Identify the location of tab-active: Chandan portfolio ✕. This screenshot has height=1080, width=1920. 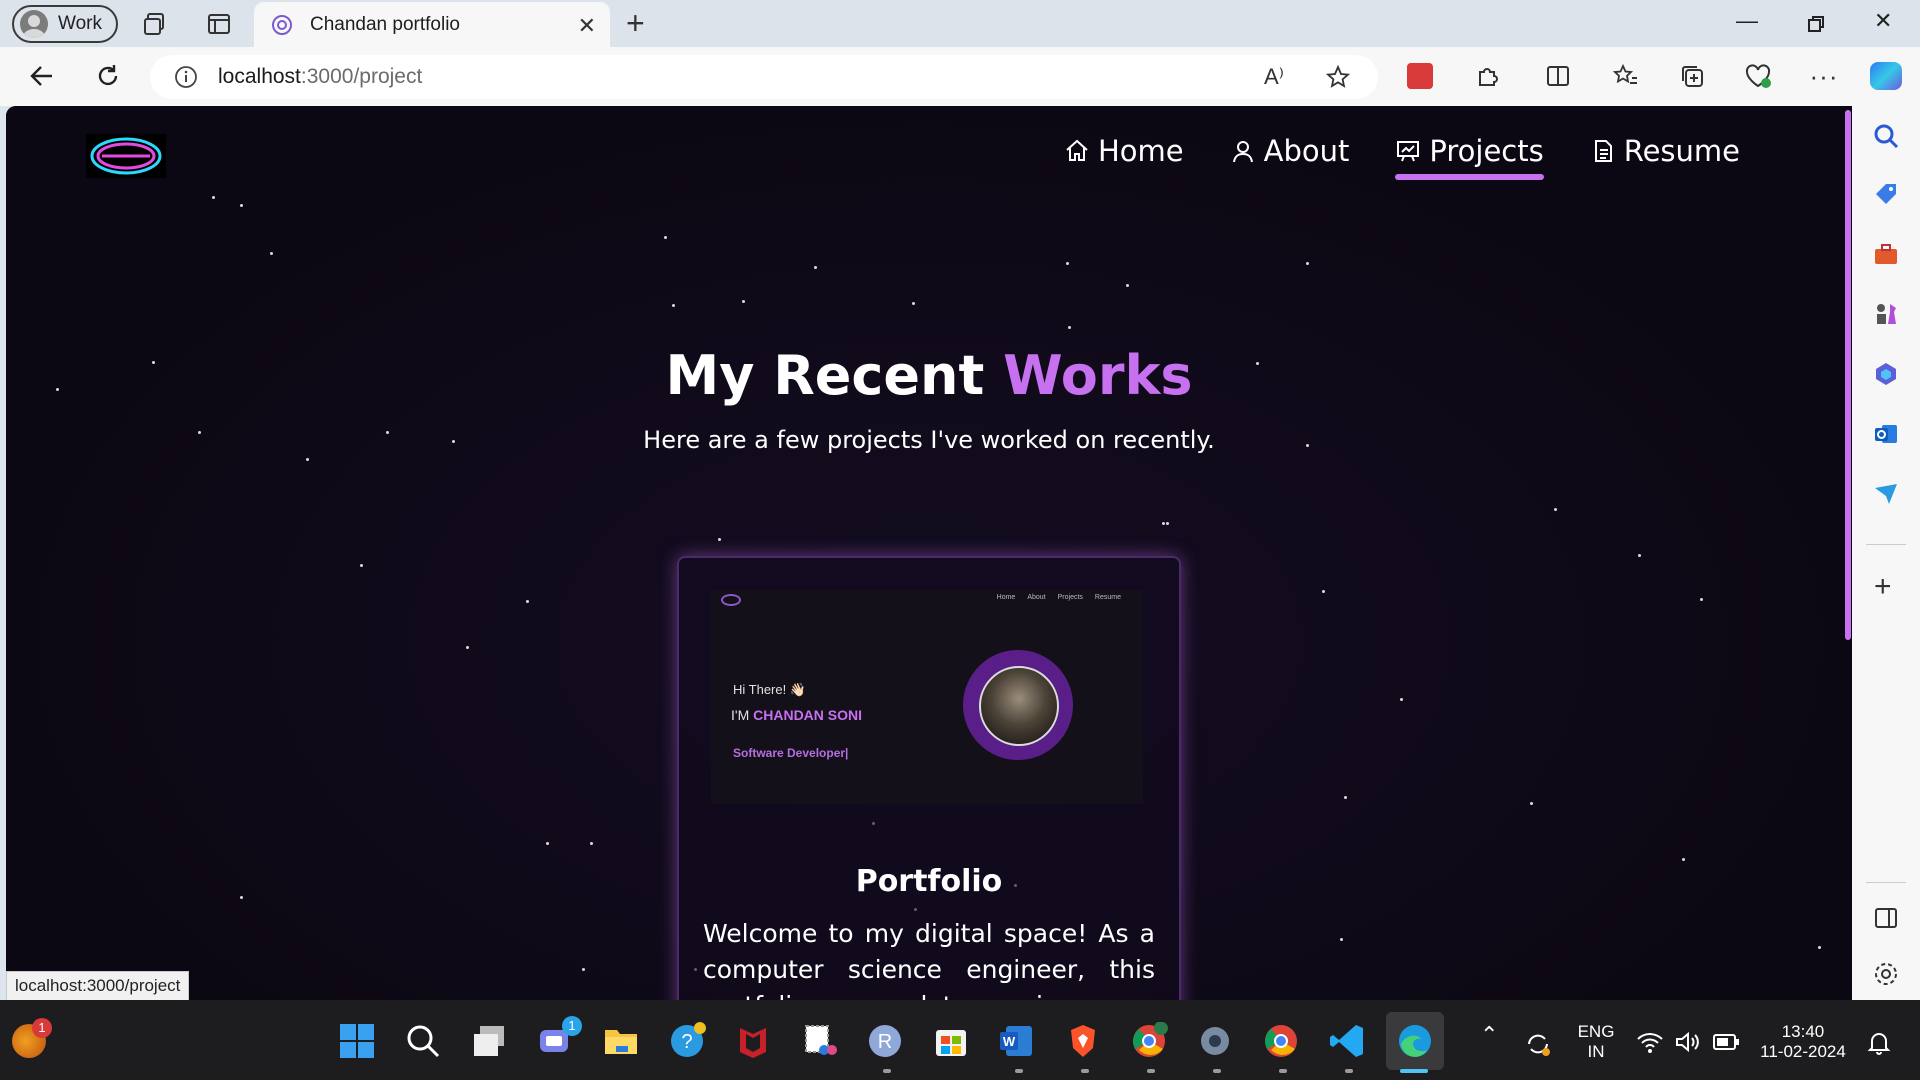
(432, 24).